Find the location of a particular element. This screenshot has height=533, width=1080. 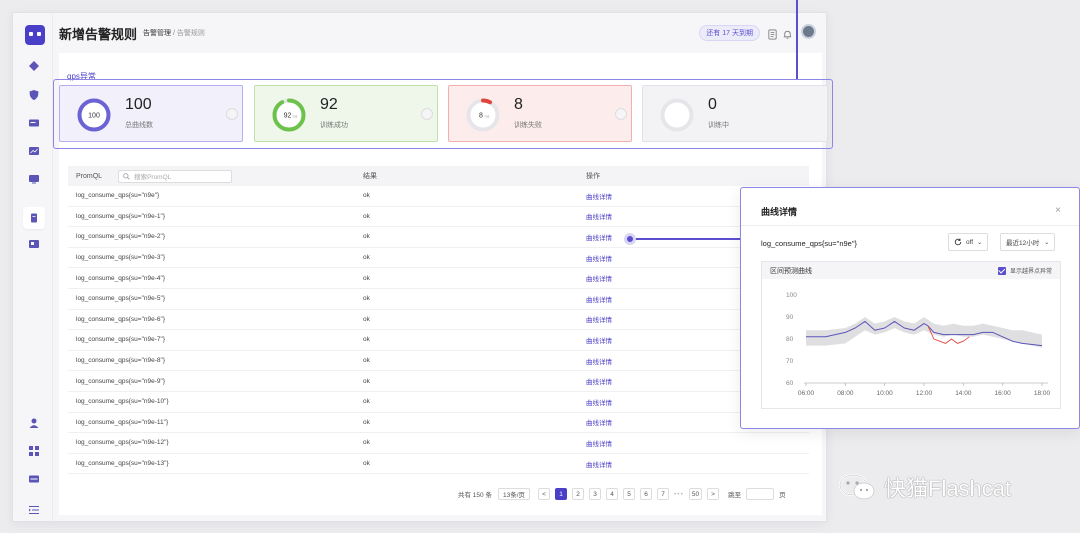

stat-label: 总曲线数 is located at coordinates (139, 125).